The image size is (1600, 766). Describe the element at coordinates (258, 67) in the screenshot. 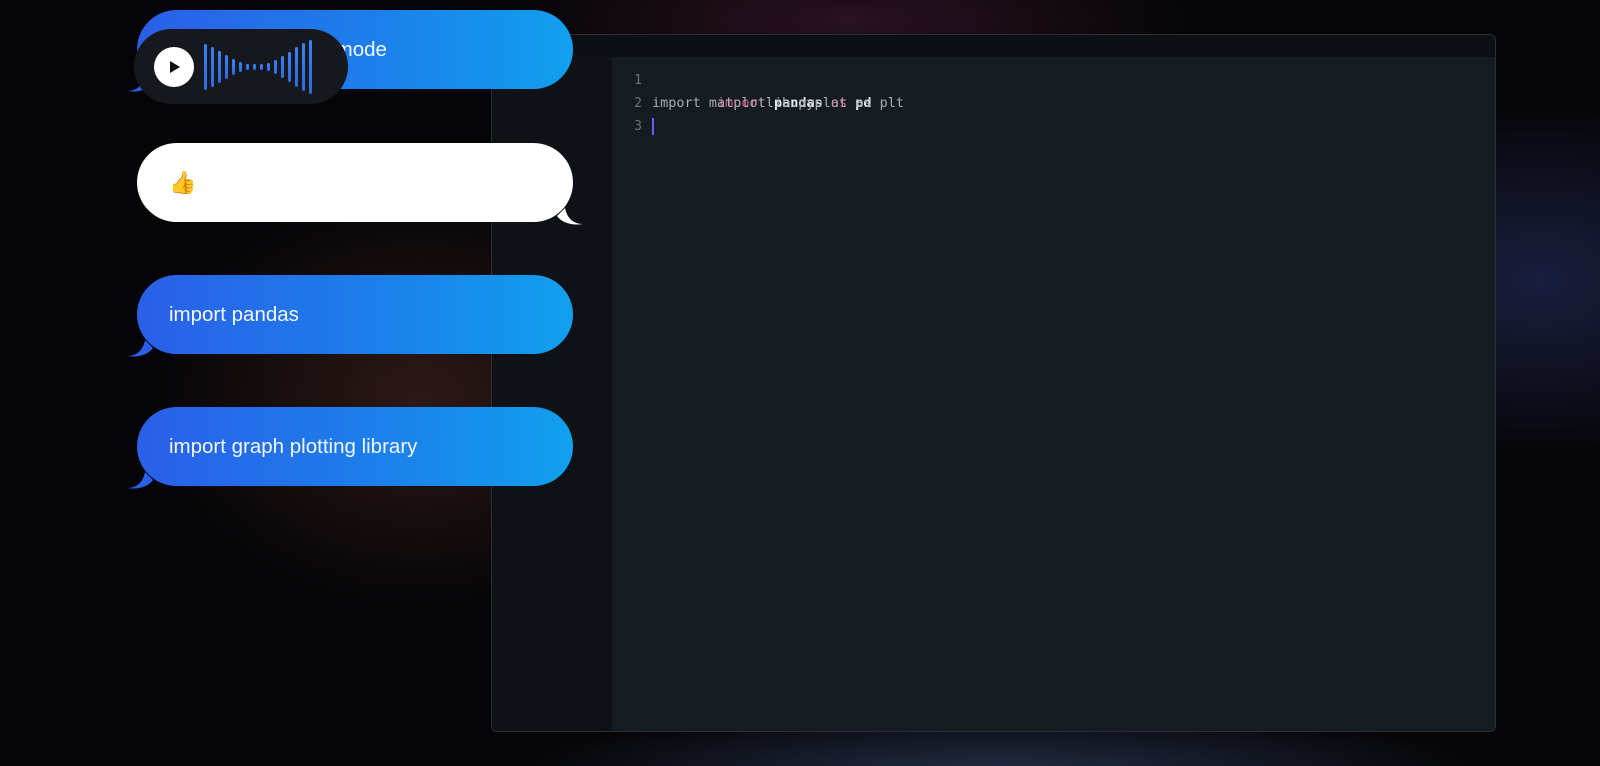

I see `audio-waveform` at that location.